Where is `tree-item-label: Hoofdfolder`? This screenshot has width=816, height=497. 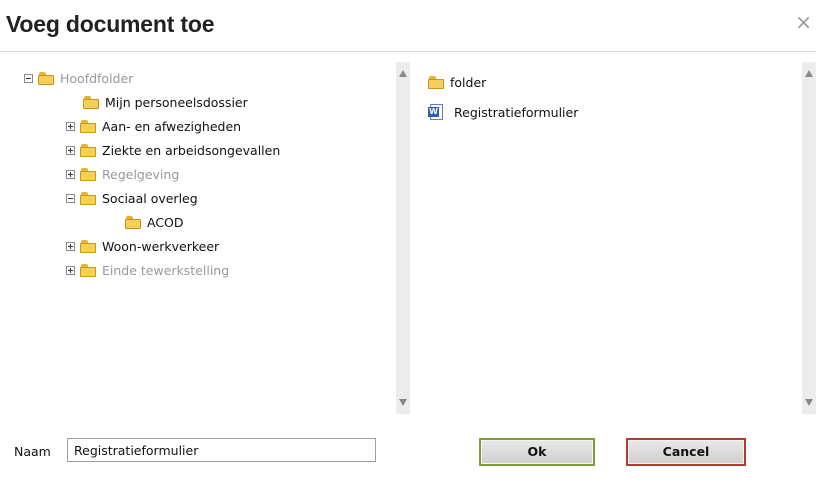 tree-item-label: Hoofdfolder is located at coordinates (97, 78).